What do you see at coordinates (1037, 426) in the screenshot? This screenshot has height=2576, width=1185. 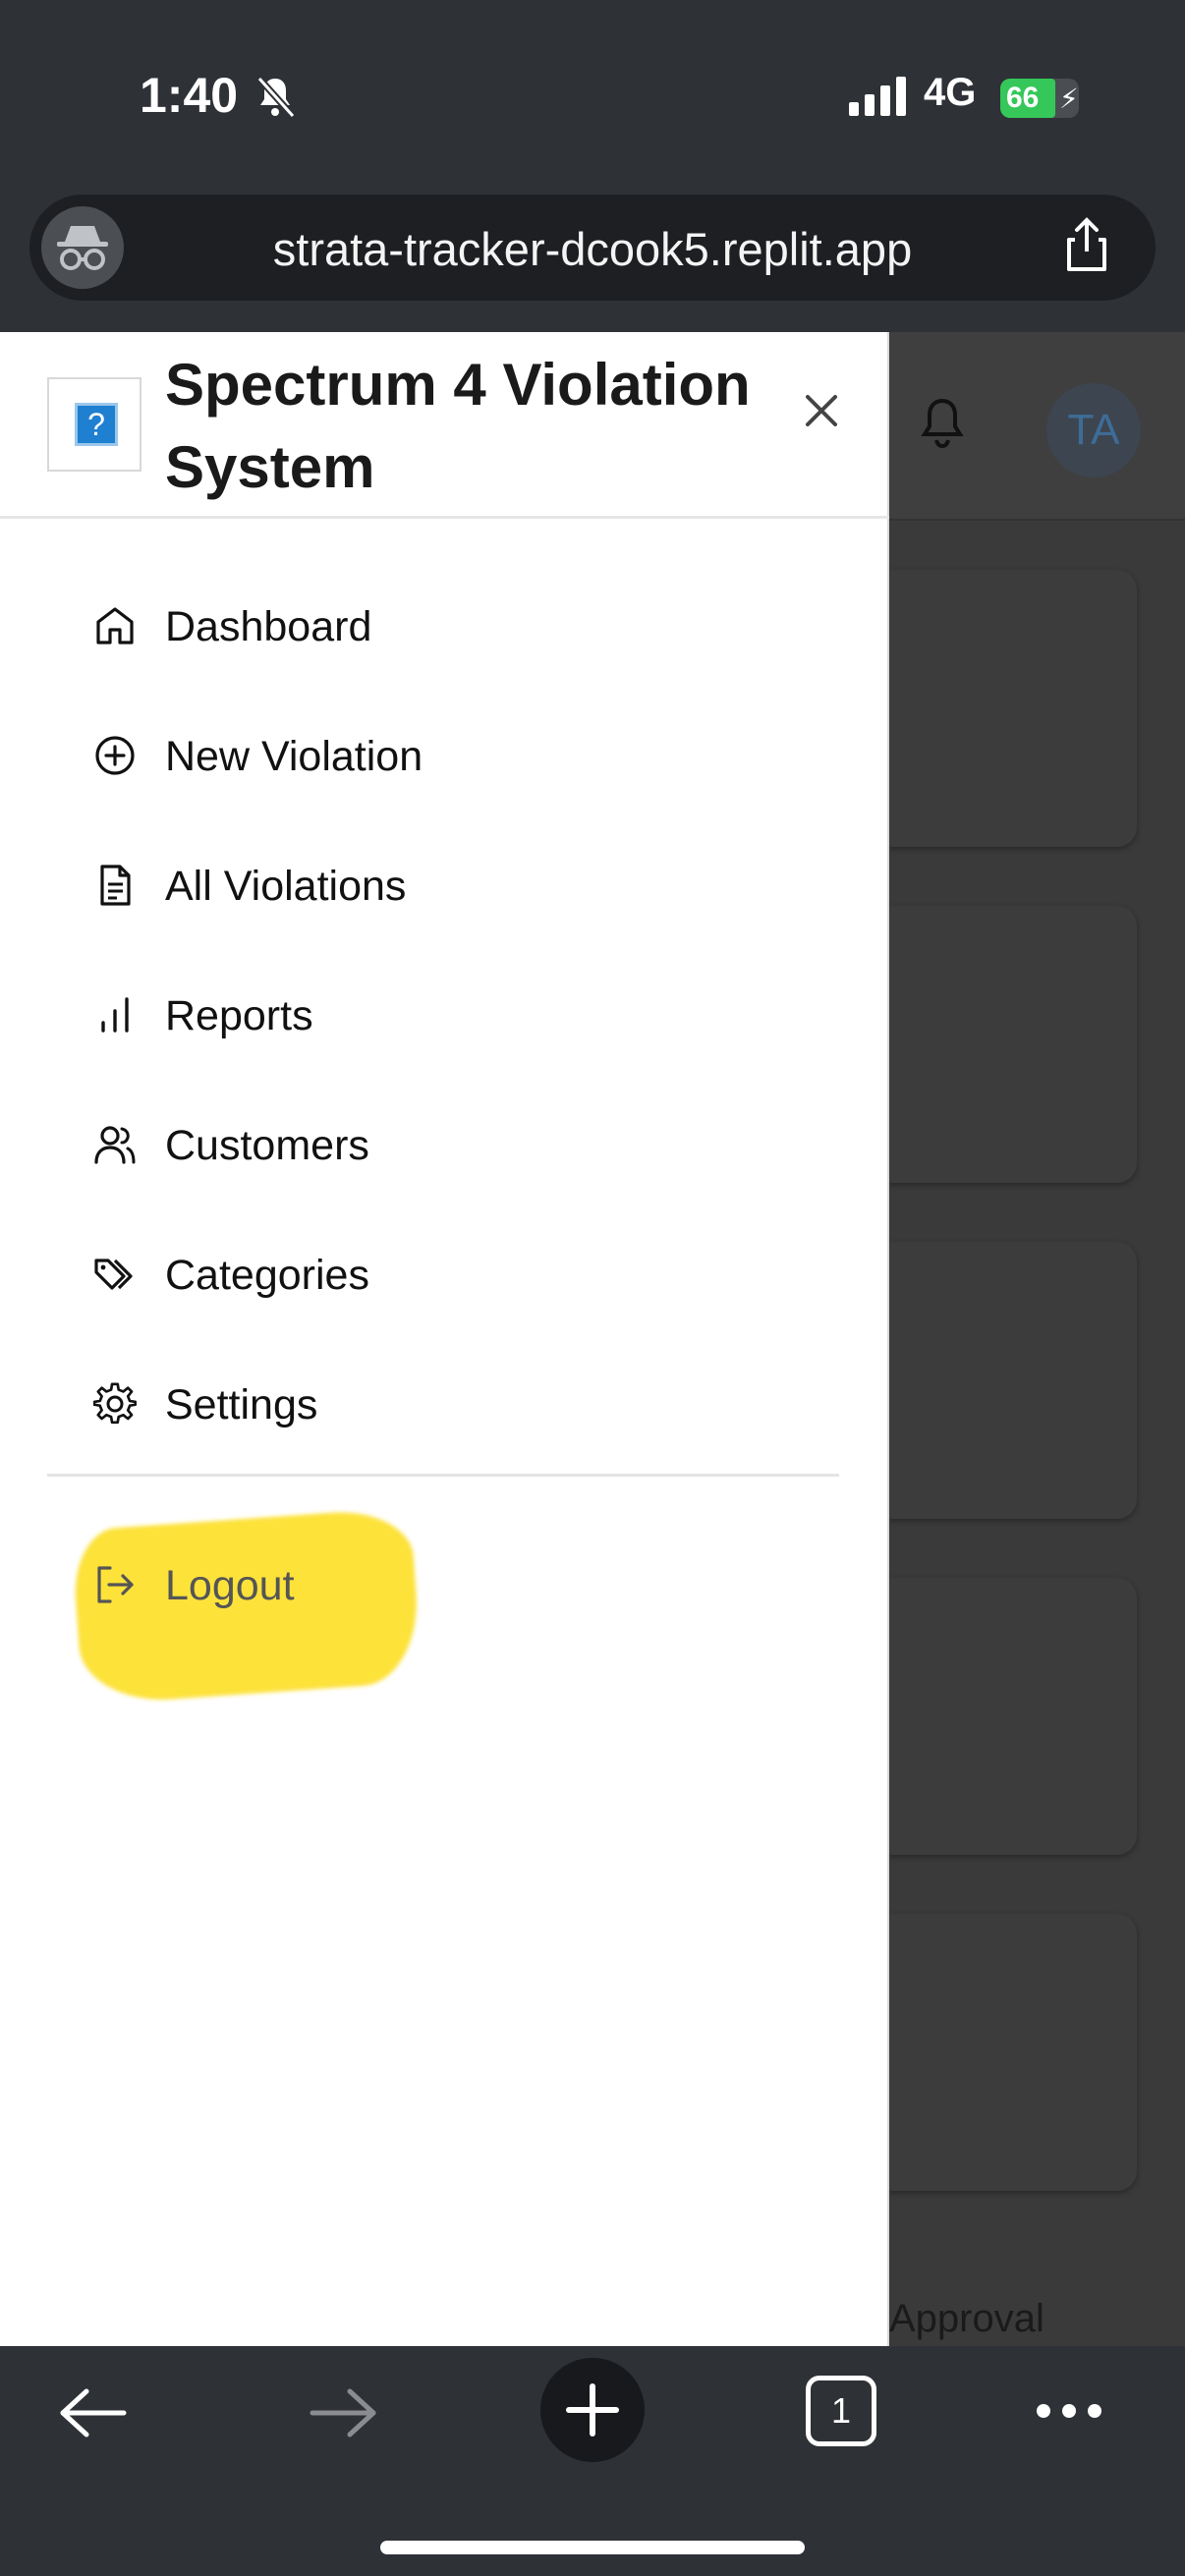 I see `background-header: TA` at bounding box center [1037, 426].